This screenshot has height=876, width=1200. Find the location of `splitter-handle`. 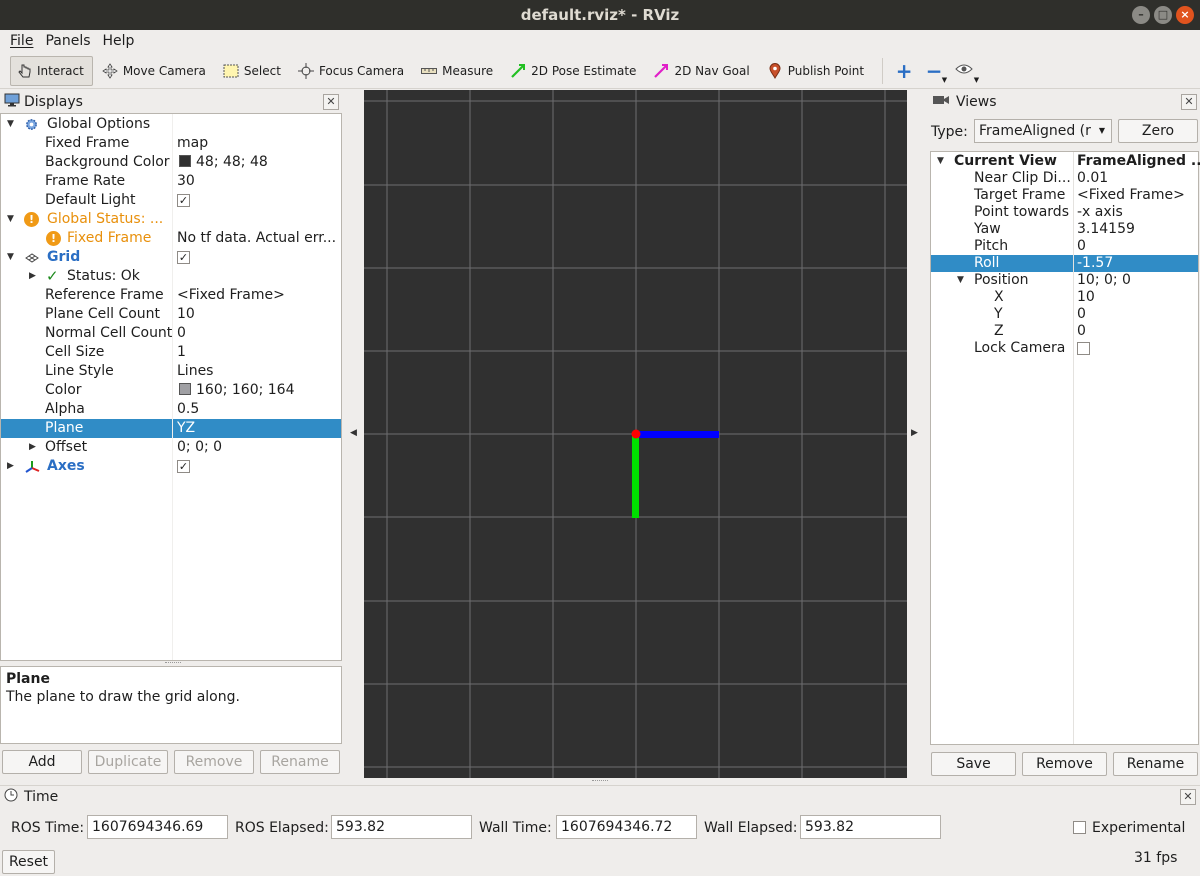

splitter-handle is located at coordinates (173, 663).